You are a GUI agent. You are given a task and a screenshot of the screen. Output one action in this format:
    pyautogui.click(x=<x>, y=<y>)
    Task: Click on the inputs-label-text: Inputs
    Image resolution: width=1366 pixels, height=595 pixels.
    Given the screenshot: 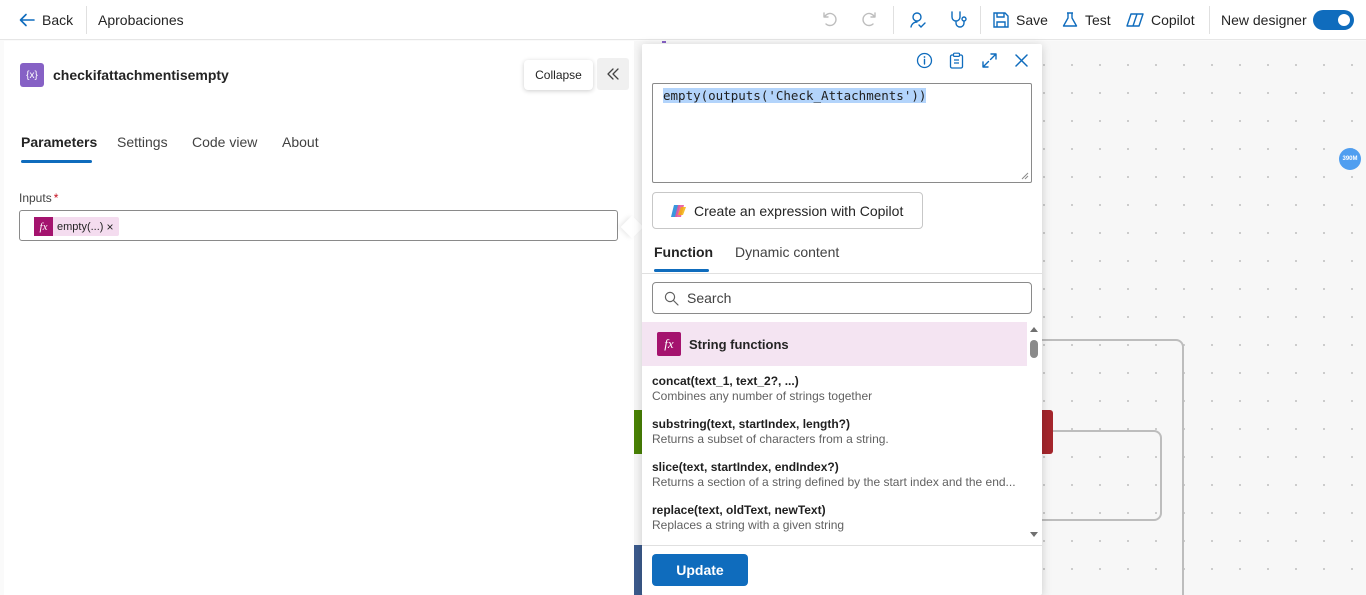 What is the action you would take?
    pyautogui.click(x=35, y=198)
    